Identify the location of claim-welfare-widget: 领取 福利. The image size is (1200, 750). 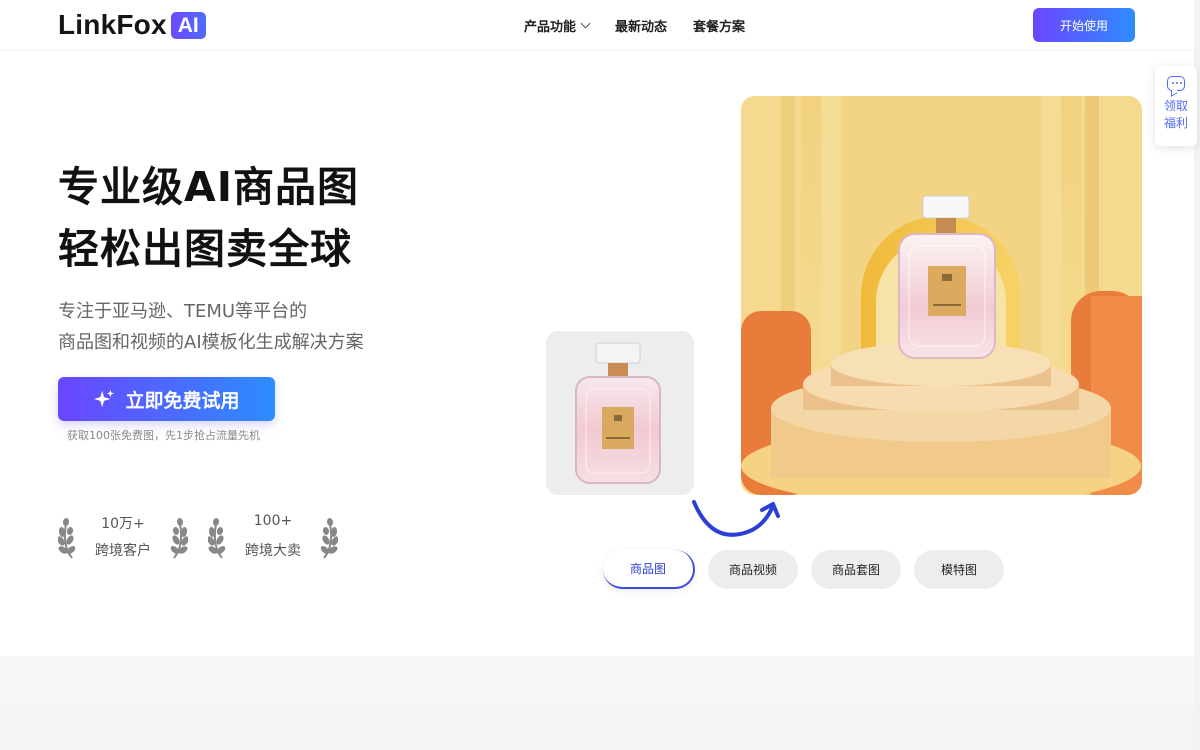
(1176, 106).